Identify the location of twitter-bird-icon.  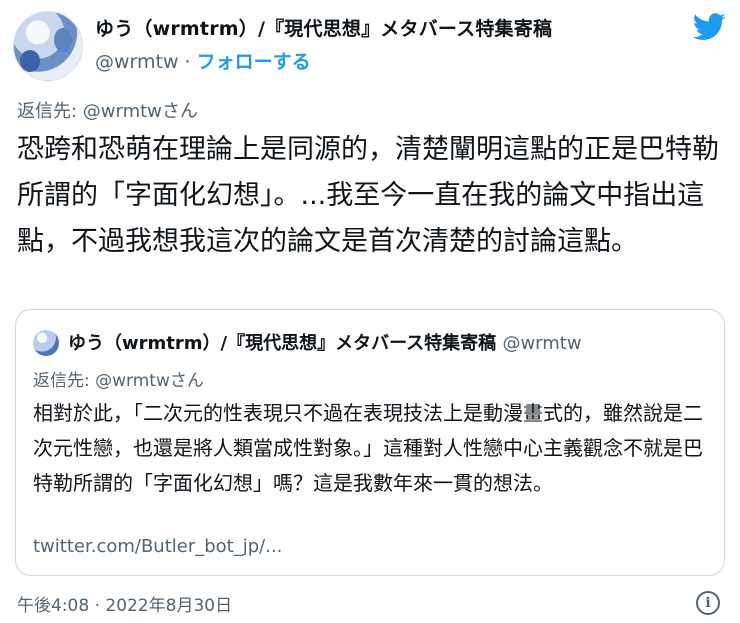
(709, 27).